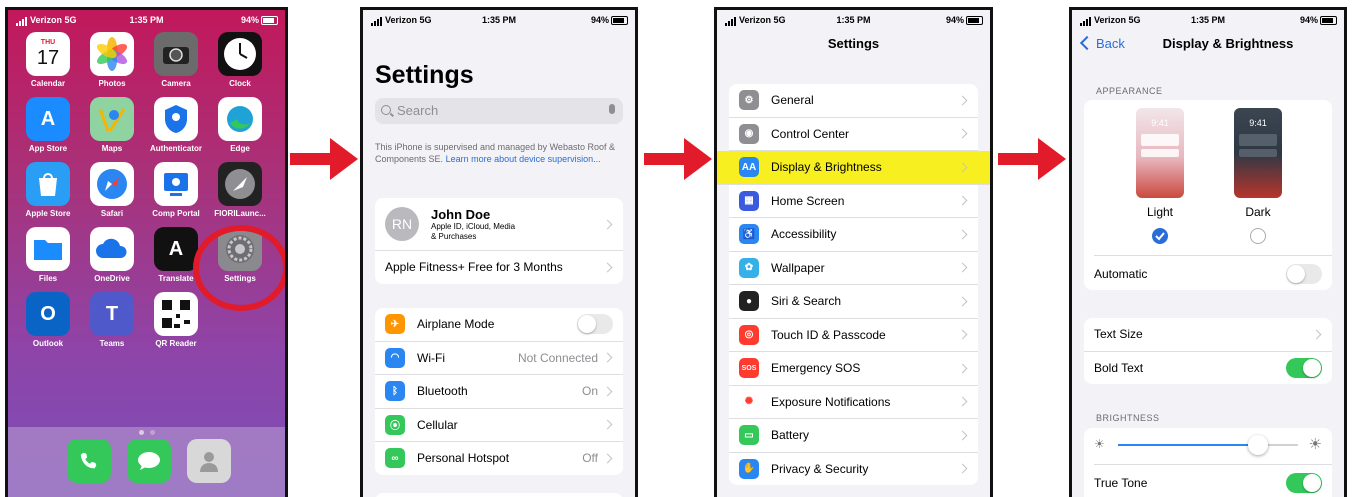 The width and height of the screenshot is (1353, 497). What do you see at coordinates (48, 119) in the screenshot?
I see `app-store-icon: A` at bounding box center [48, 119].